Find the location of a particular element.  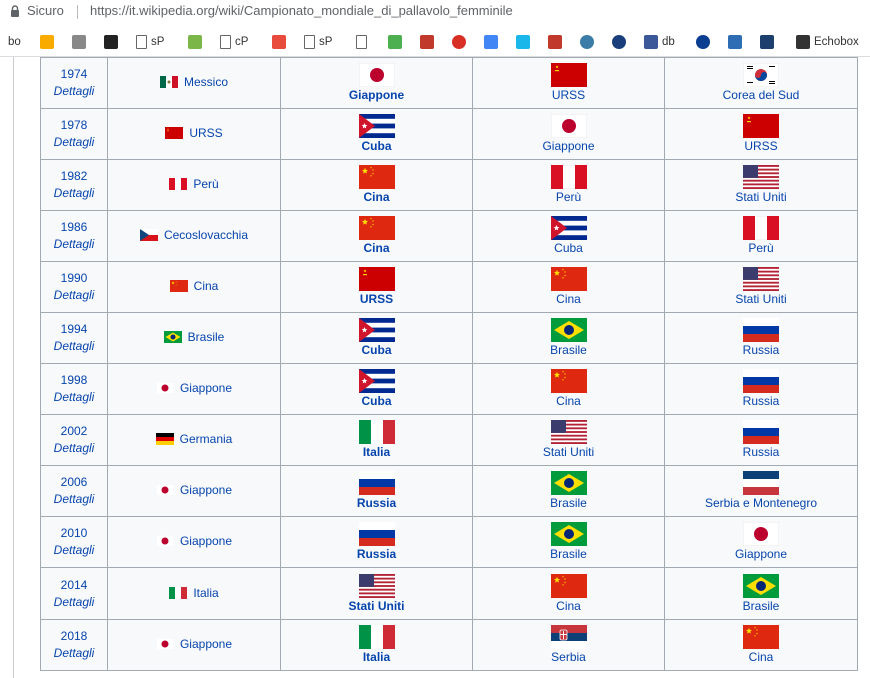

gold-link: Giappone is located at coordinates (376, 95).